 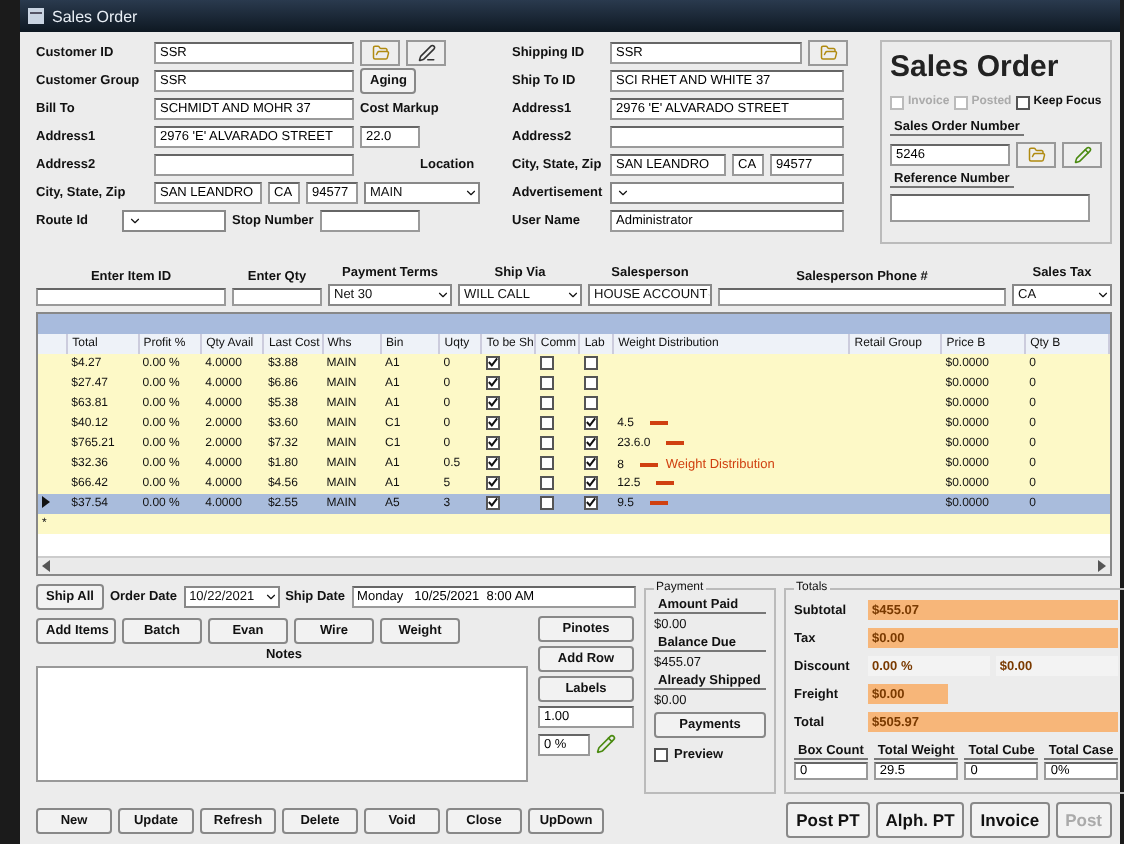 What do you see at coordinates (828, 820) in the screenshot?
I see `print-button: Post PT` at bounding box center [828, 820].